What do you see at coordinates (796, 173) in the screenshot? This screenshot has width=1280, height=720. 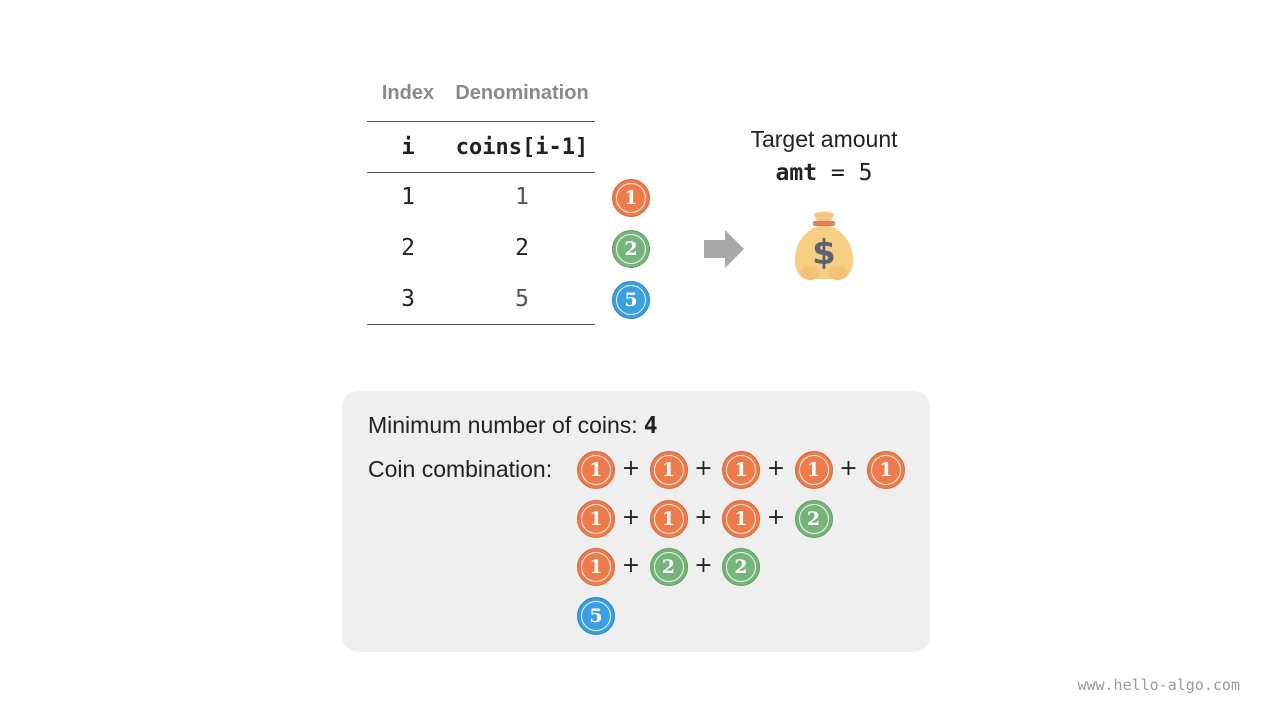 I see `target-var: amt` at bounding box center [796, 173].